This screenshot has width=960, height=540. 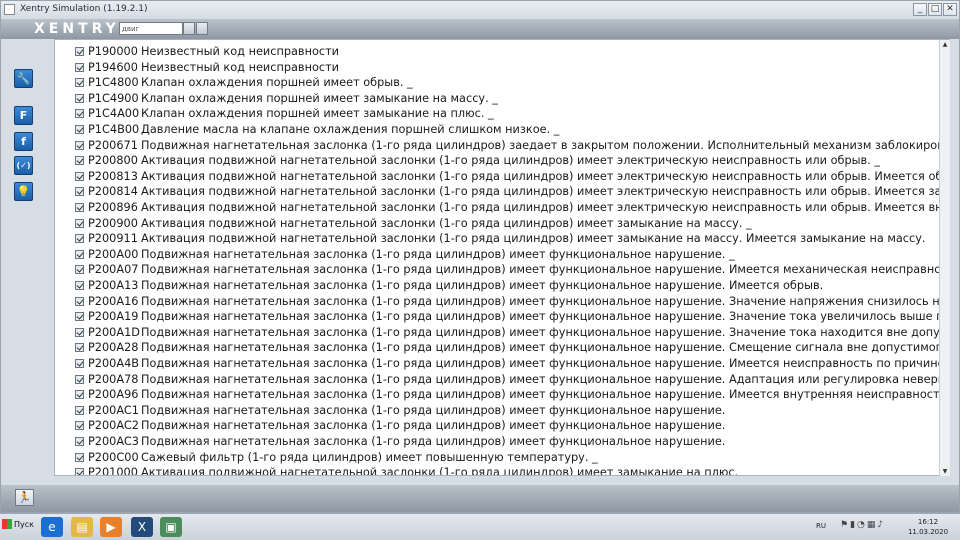 I want to click on bulb-icon: 💡, so click(x=23, y=191).